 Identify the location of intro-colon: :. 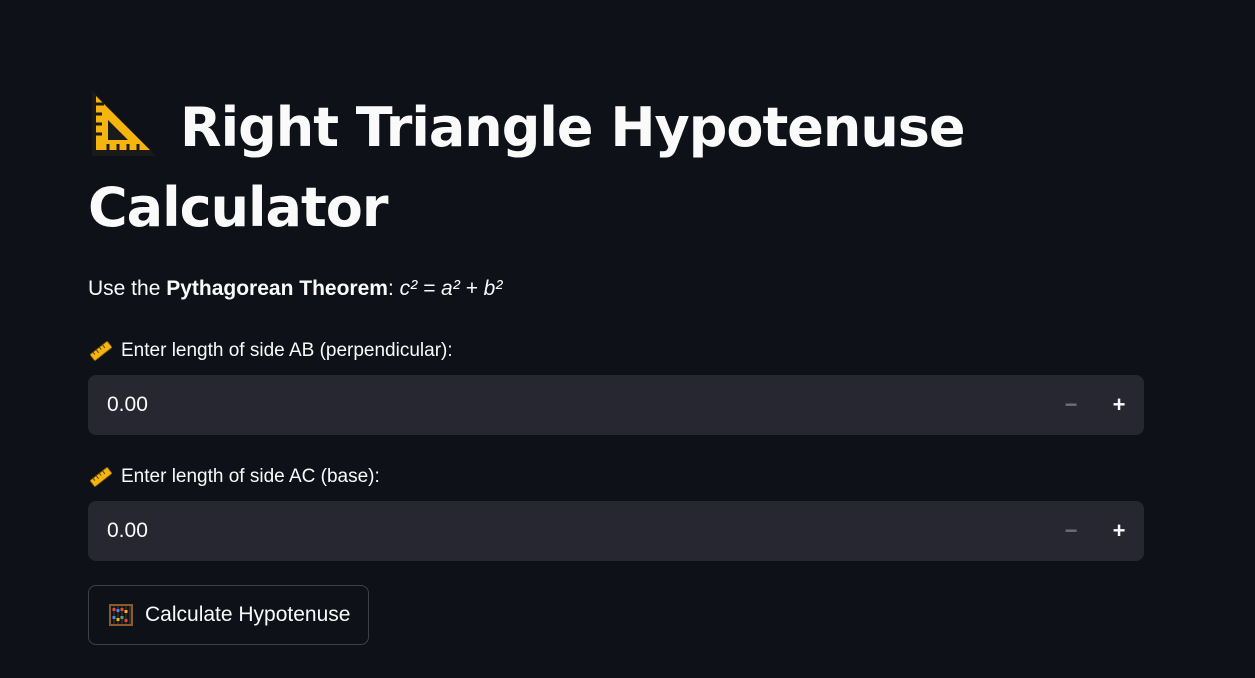
(393, 288).